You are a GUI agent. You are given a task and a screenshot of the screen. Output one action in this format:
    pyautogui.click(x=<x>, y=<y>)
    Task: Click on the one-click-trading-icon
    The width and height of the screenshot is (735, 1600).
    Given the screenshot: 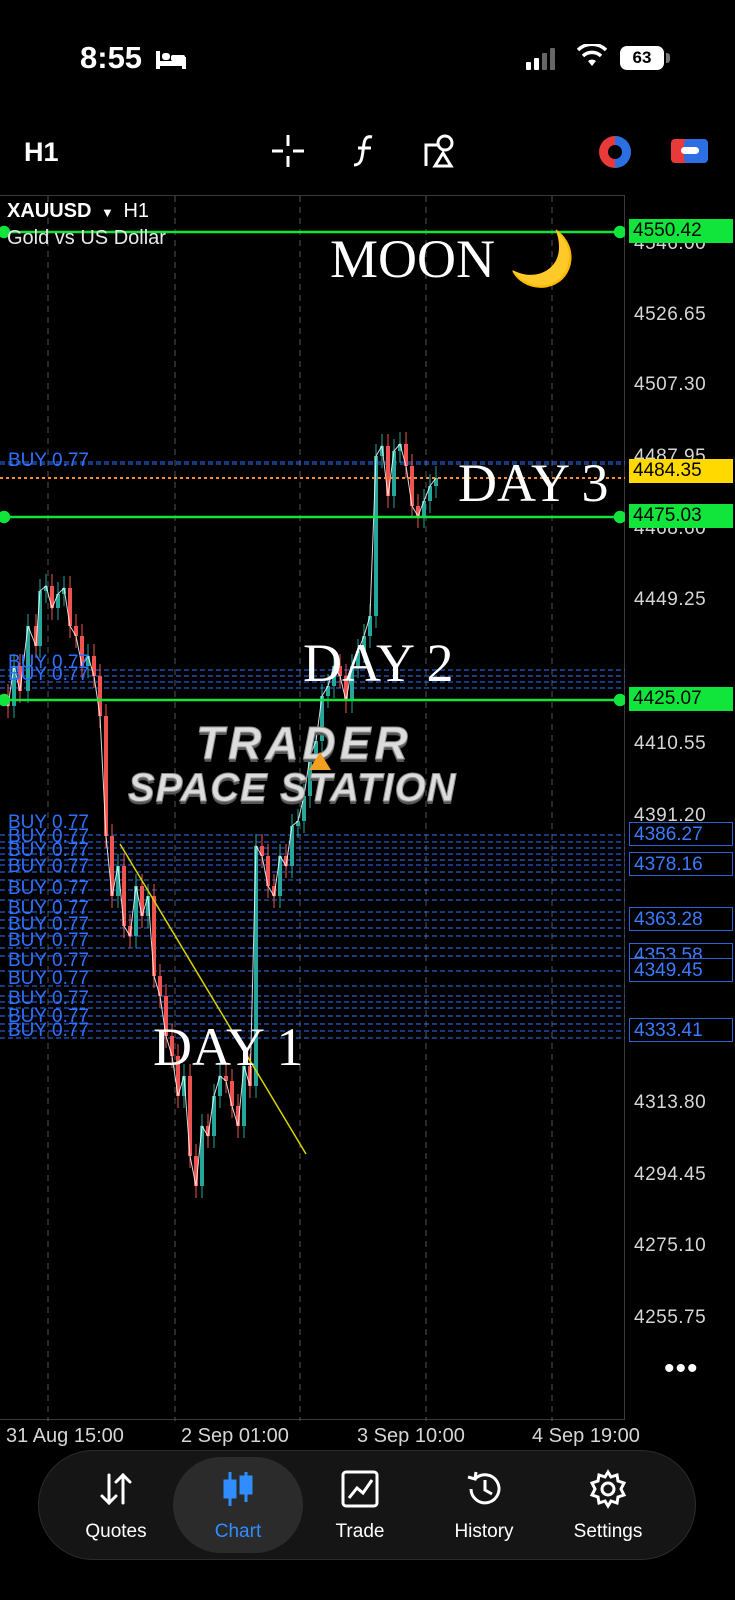 What is the action you would take?
    pyautogui.click(x=615, y=152)
    